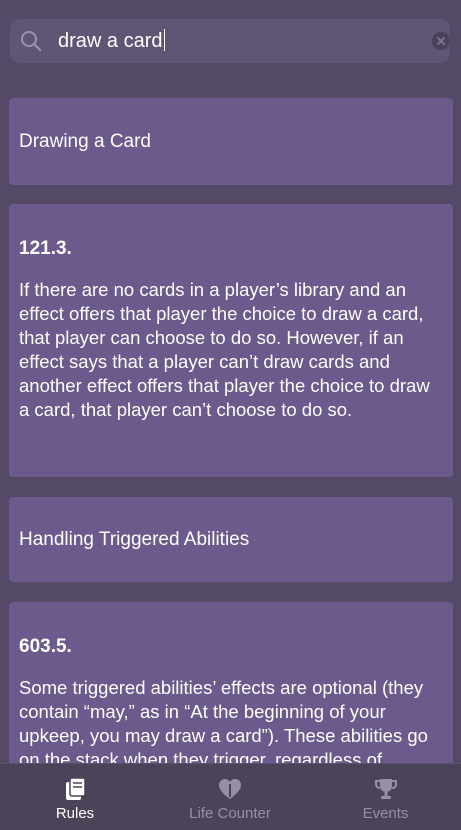 The width and height of the screenshot is (461, 830). I want to click on search-icon, so click(31, 41).